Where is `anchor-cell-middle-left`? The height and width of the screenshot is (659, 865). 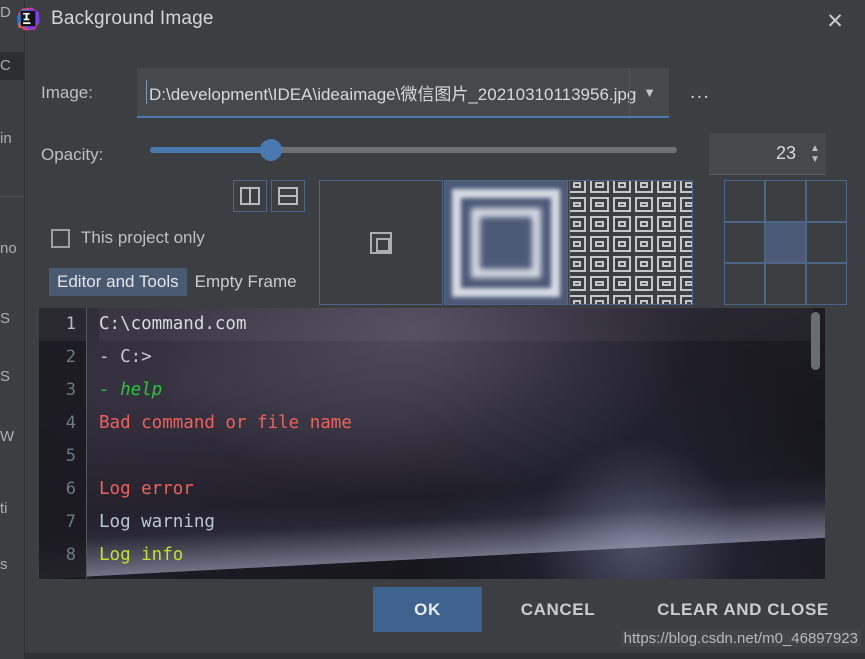 anchor-cell-middle-left is located at coordinates (744, 242).